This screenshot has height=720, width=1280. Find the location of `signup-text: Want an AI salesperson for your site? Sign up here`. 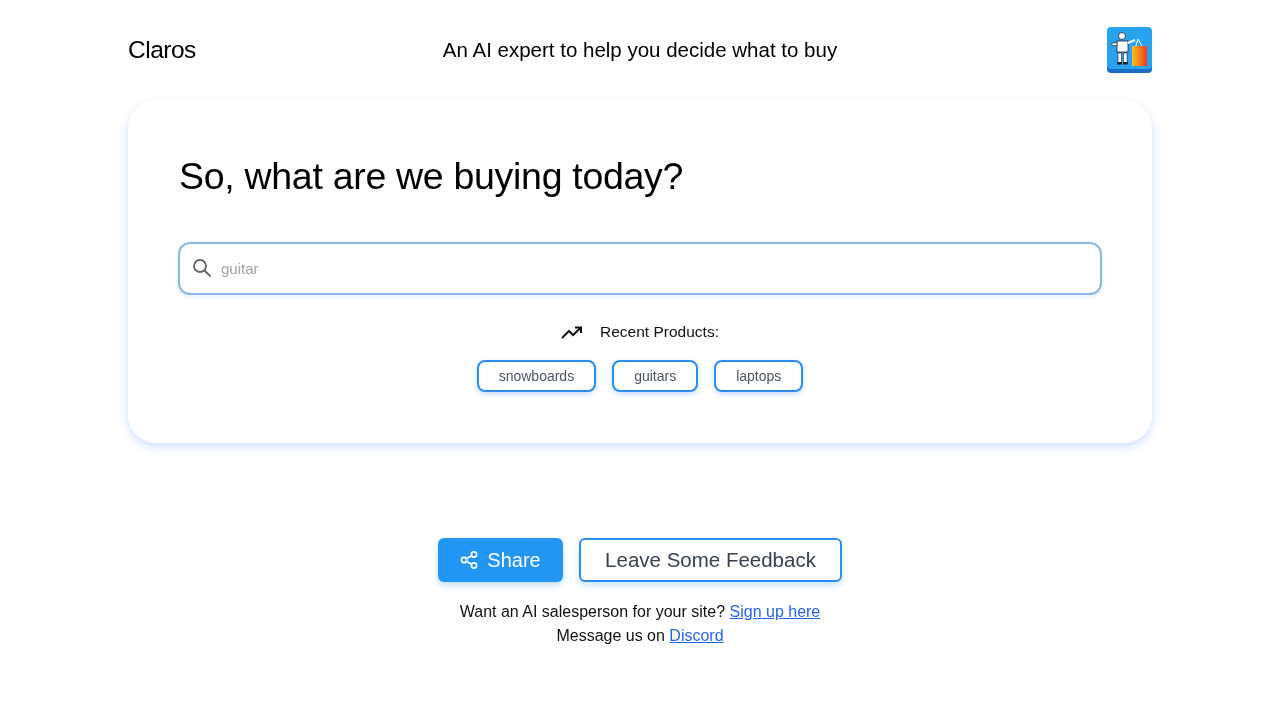

signup-text: Want an AI salesperson for your site? Sign up here is located at coordinates (640, 612).